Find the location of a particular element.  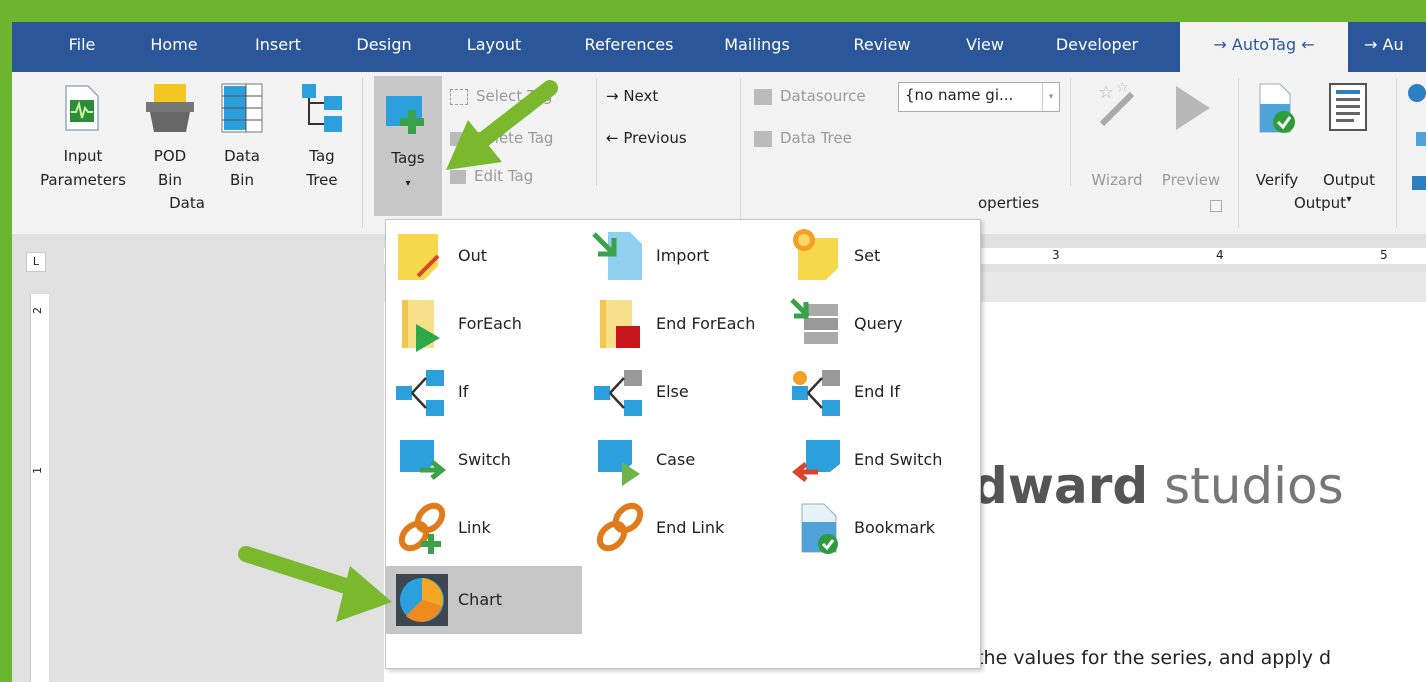

menu-item-query: Query is located at coordinates (880, 324).